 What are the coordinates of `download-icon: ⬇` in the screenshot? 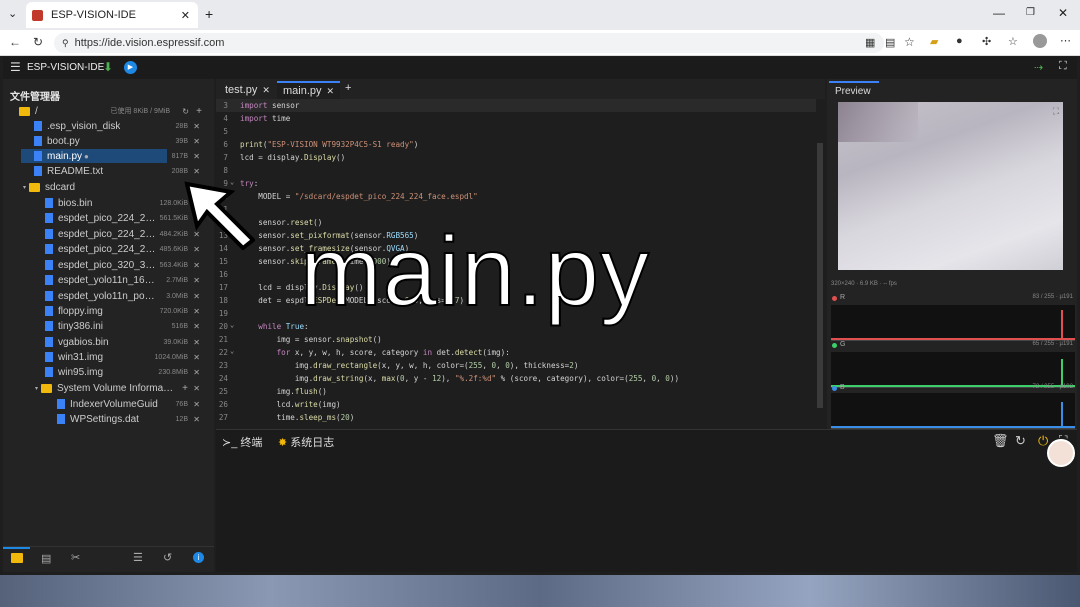 It's located at (108, 67).